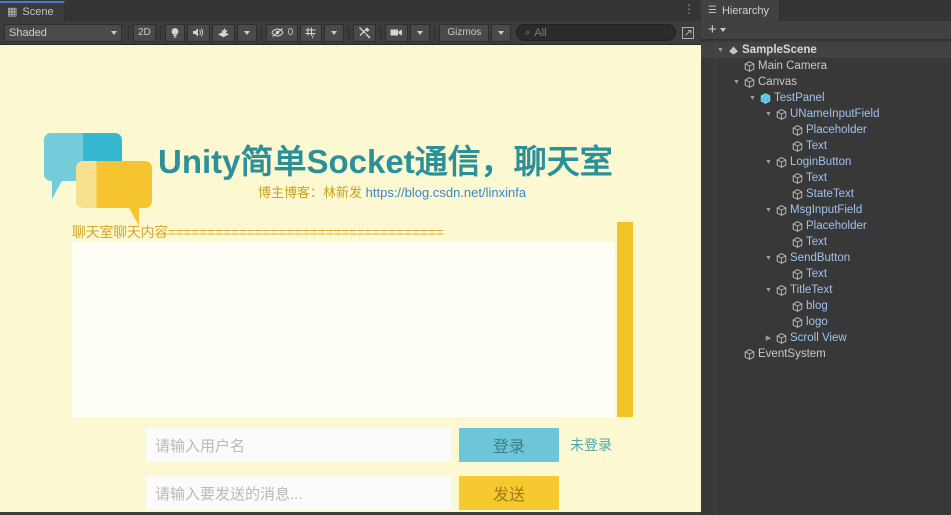  I want to click on send-button: 发送, so click(509, 493).